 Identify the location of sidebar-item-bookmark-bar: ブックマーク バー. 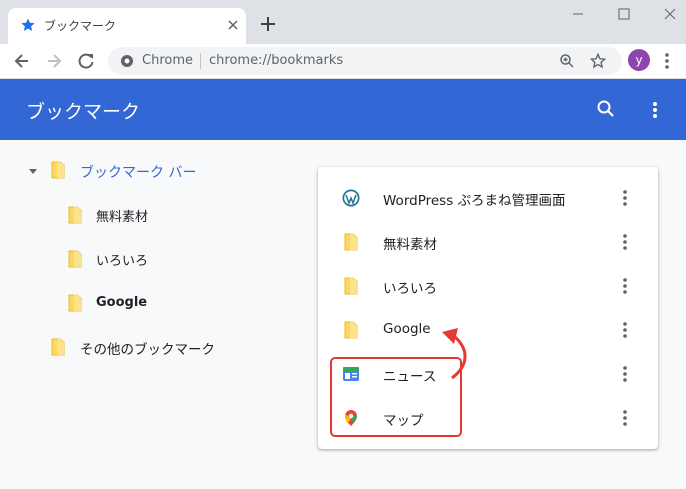
(138, 172).